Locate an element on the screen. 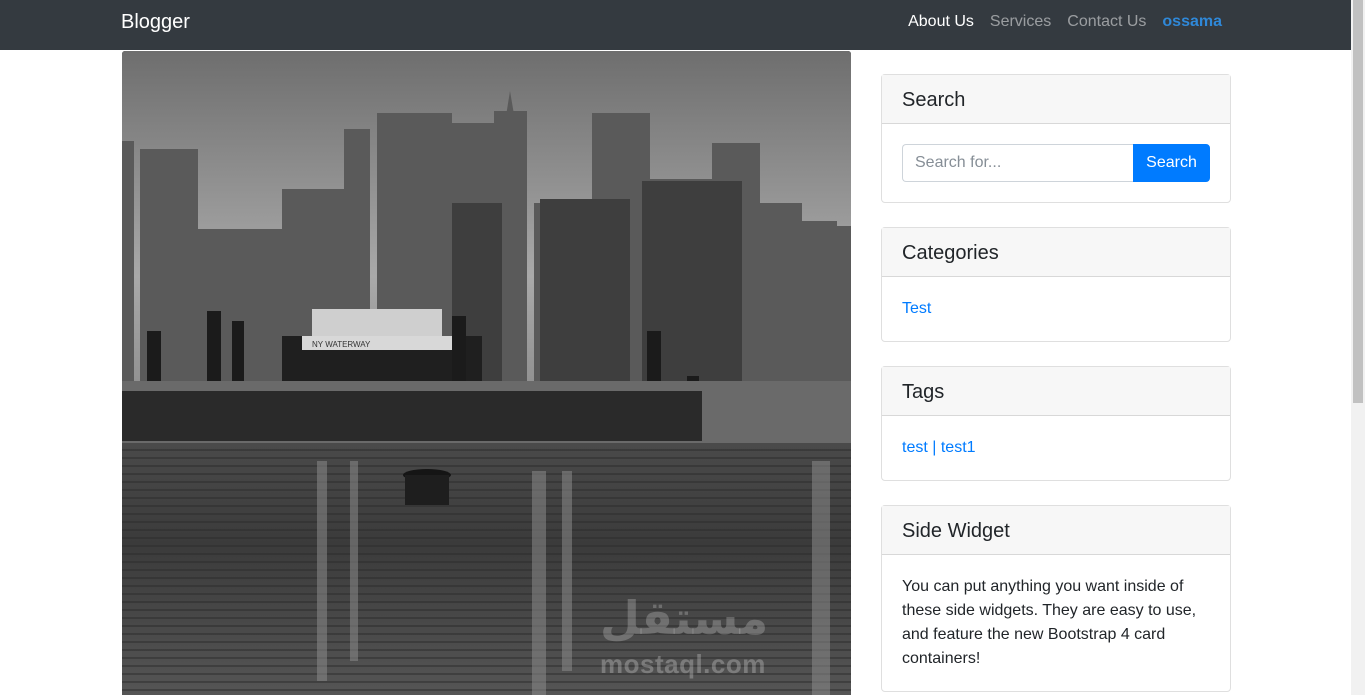 Image resolution: width=1365 pixels, height=695 pixels. watermark-text: mostaql.com is located at coordinates (683, 664).